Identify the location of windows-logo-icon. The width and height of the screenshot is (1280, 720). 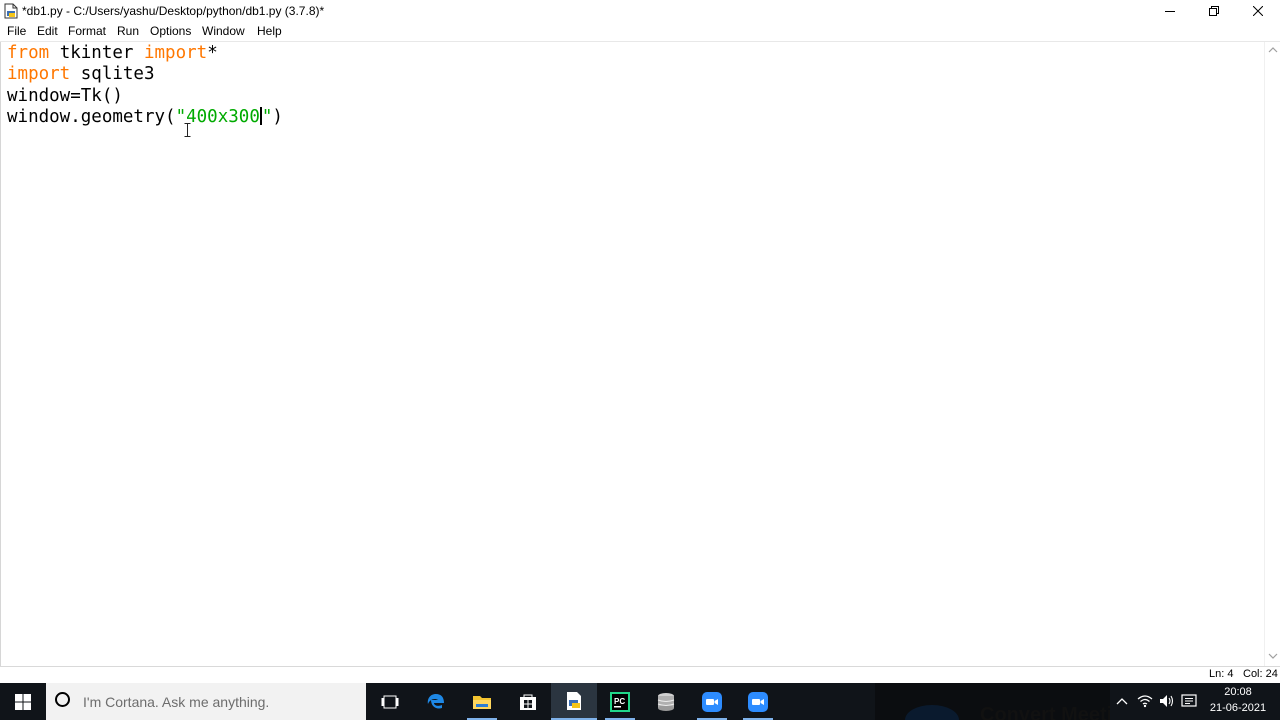
(23, 701).